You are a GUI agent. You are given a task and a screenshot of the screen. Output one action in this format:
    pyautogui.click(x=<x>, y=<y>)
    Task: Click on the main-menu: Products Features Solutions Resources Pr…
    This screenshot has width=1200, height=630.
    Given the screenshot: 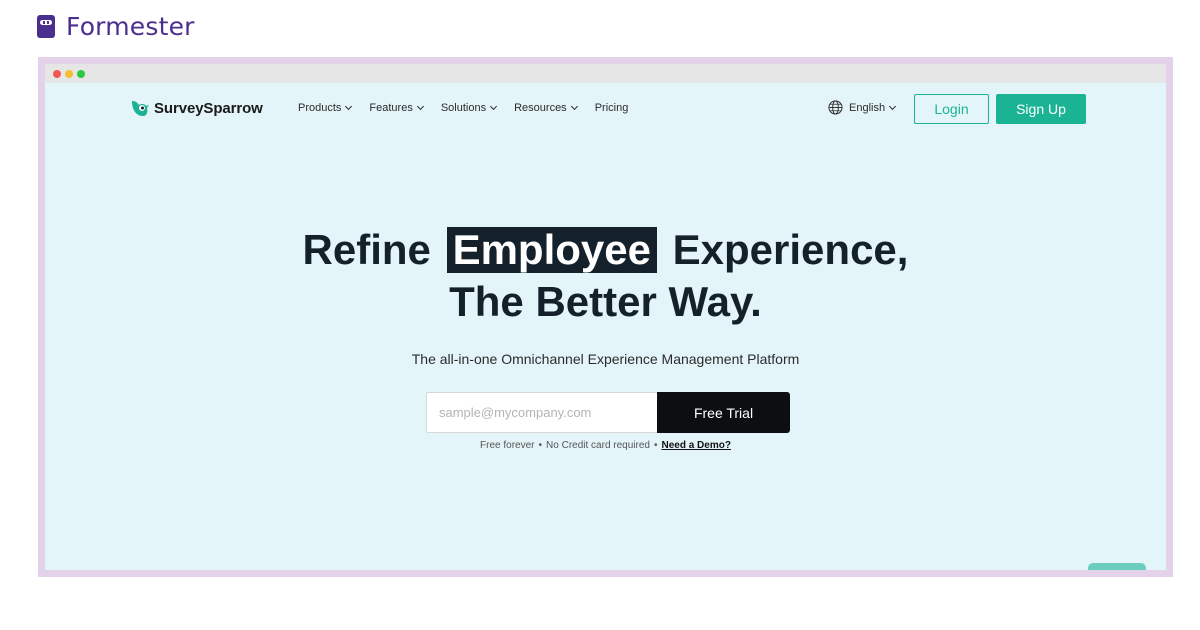 What is the action you would take?
    pyautogui.click(x=472, y=108)
    